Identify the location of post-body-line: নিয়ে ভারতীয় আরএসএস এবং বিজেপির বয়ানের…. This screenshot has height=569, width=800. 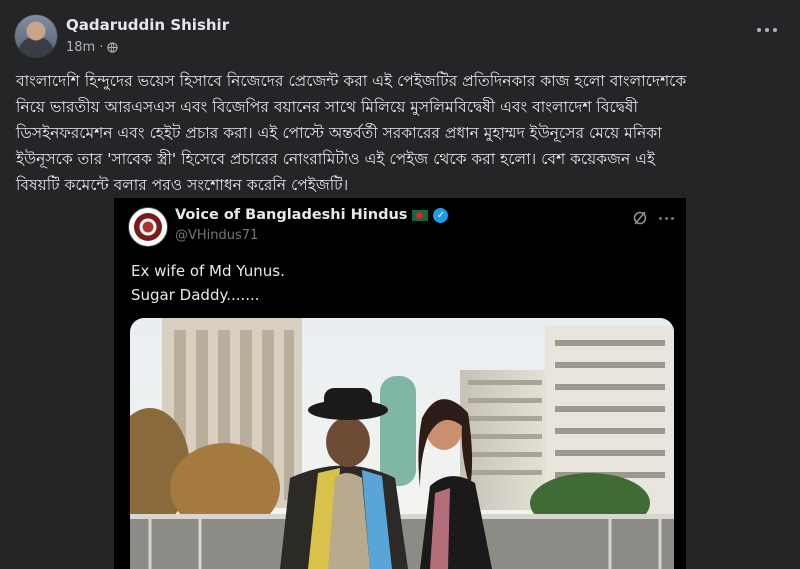
(327, 107).